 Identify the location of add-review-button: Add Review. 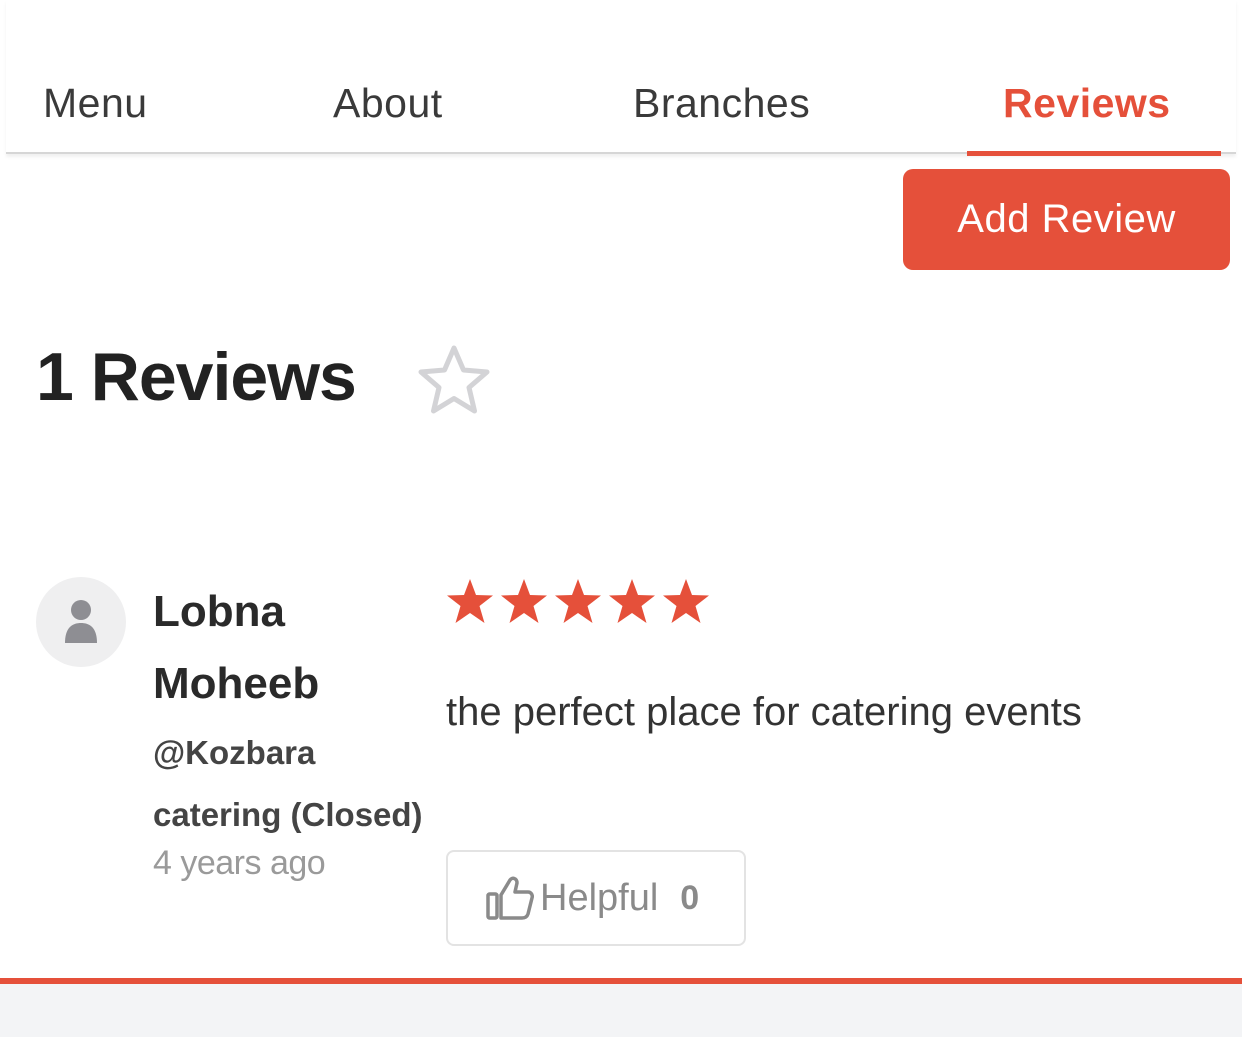
(1066, 219).